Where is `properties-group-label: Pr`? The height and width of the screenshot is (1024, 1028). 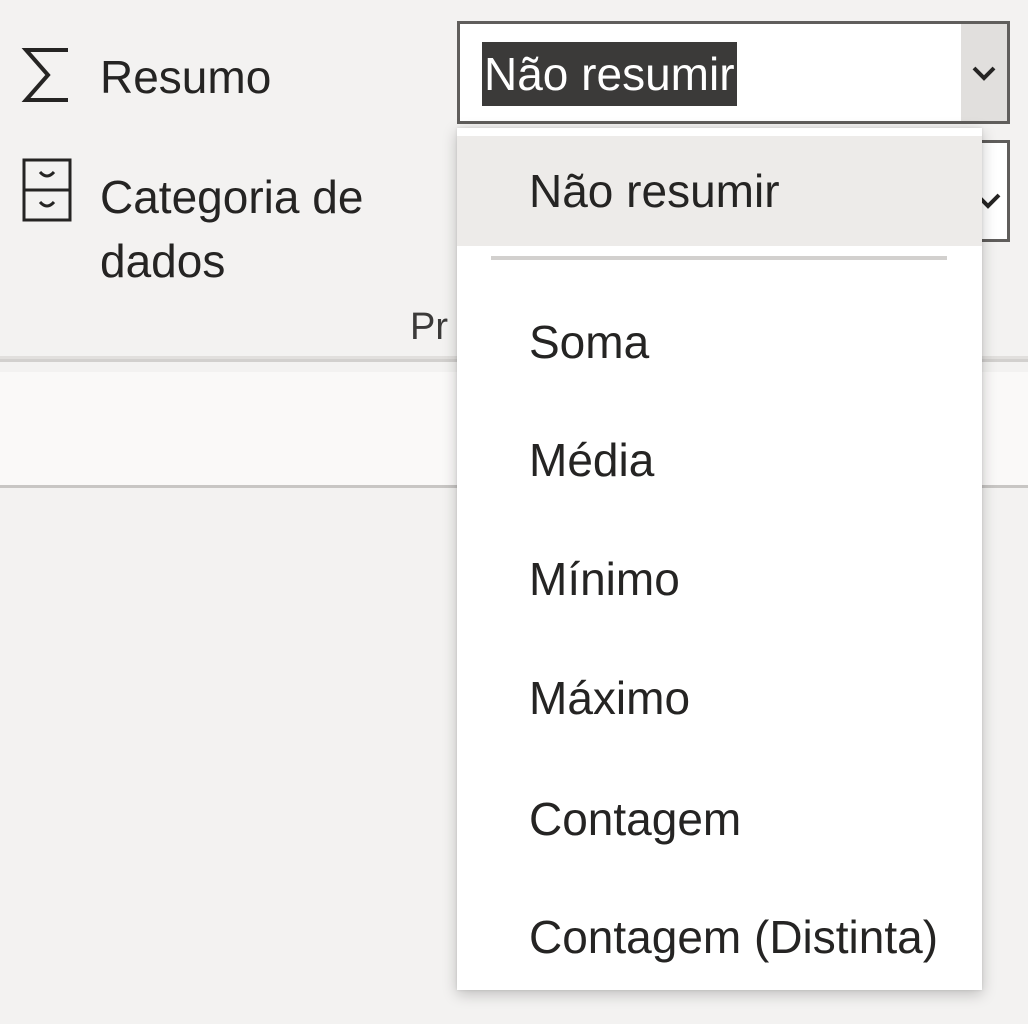 properties-group-label: Pr is located at coordinates (429, 327).